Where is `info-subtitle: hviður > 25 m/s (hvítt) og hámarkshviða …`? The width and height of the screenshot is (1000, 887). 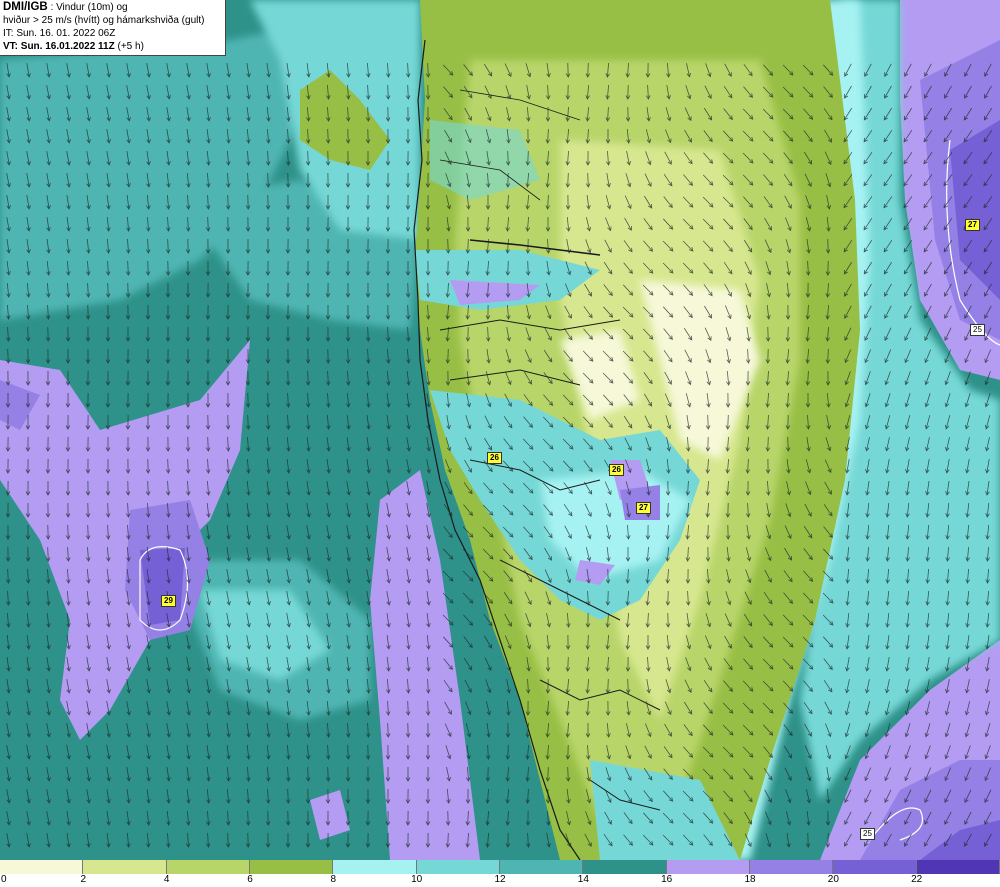
info-subtitle: hviður > 25 m/s (hvítt) og hámarkshviða … is located at coordinates (104, 20).